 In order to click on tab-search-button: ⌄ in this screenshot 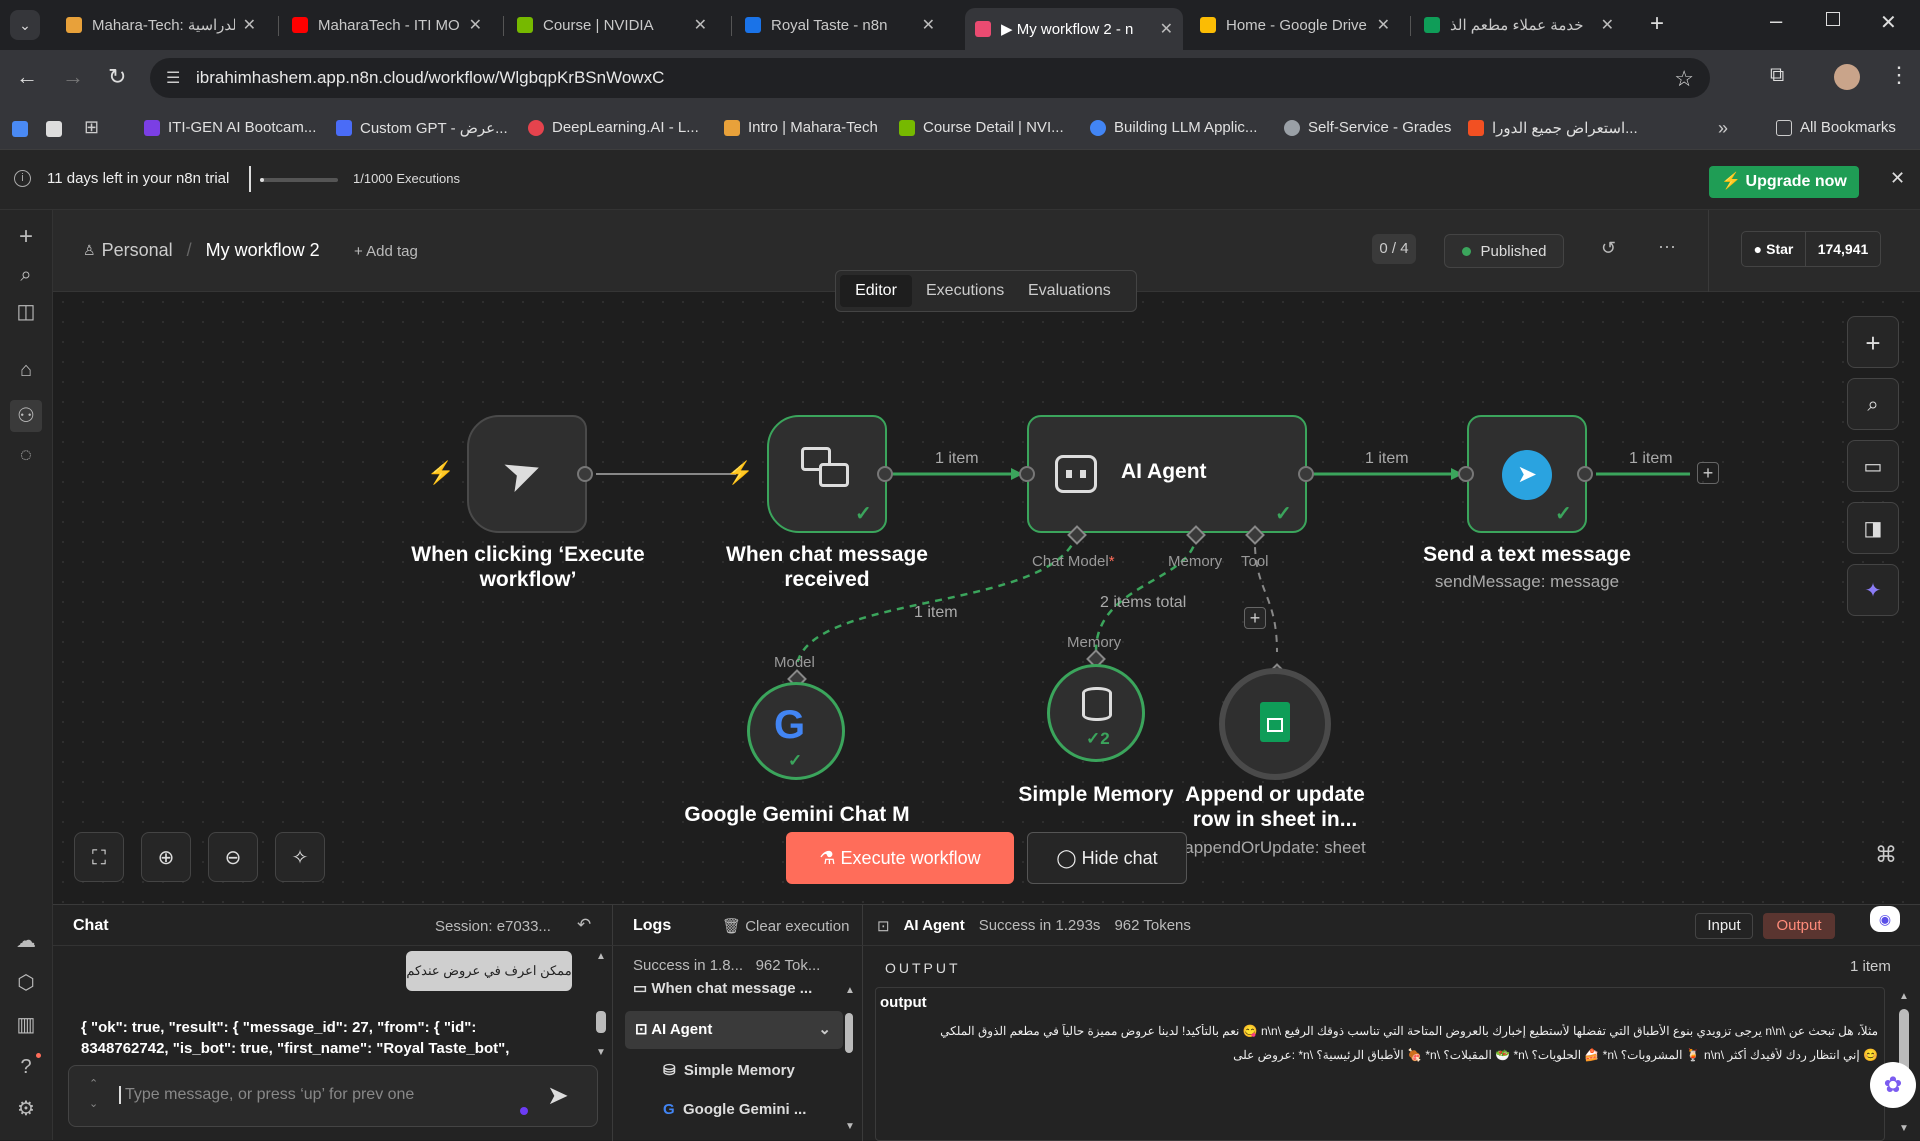, I will do `click(25, 25)`.